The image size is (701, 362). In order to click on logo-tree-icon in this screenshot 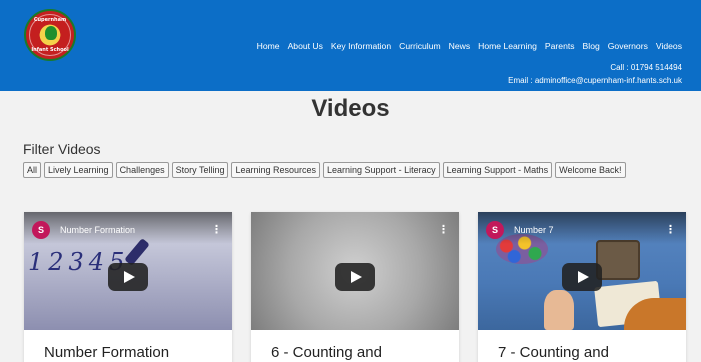, I will do `click(51, 33)`.